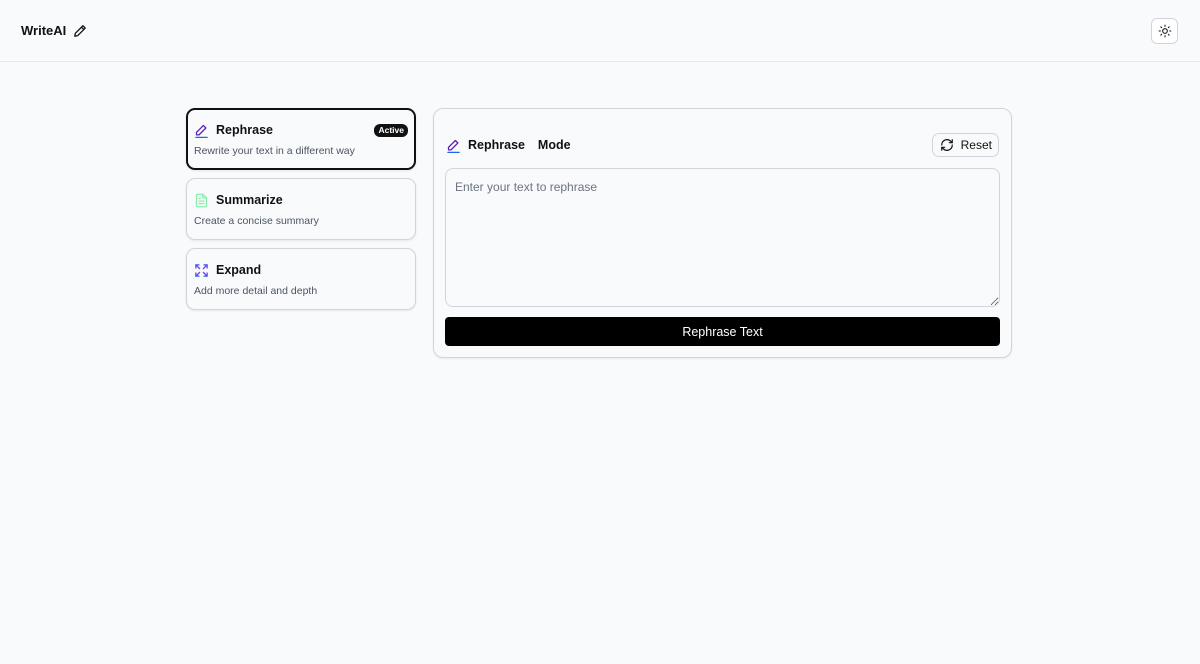 The height and width of the screenshot is (664, 1200). What do you see at coordinates (256, 221) in the screenshot?
I see `mode-description: Create a concise summary` at bounding box center [256, 221].